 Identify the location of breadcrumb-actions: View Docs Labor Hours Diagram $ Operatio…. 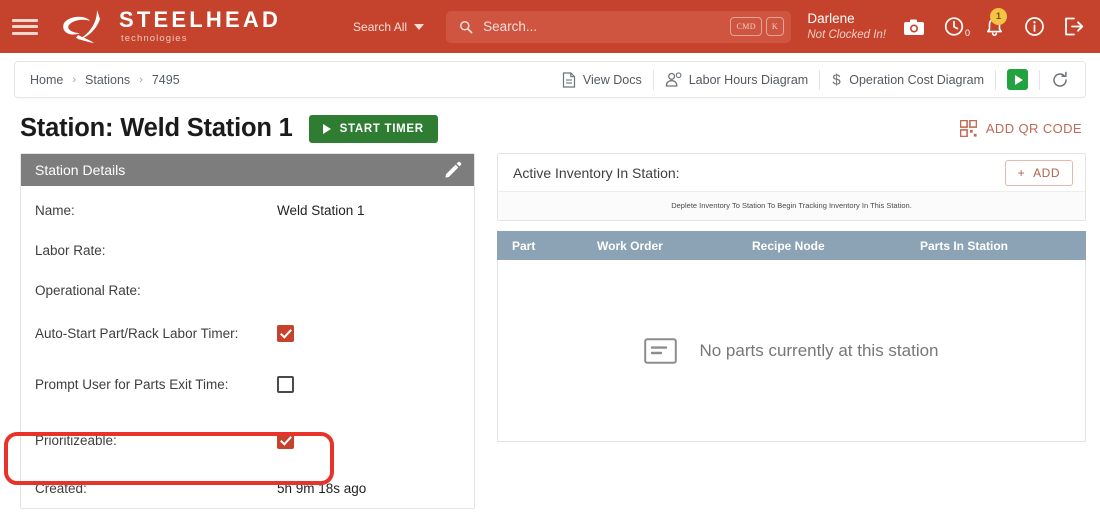
(812, 79).